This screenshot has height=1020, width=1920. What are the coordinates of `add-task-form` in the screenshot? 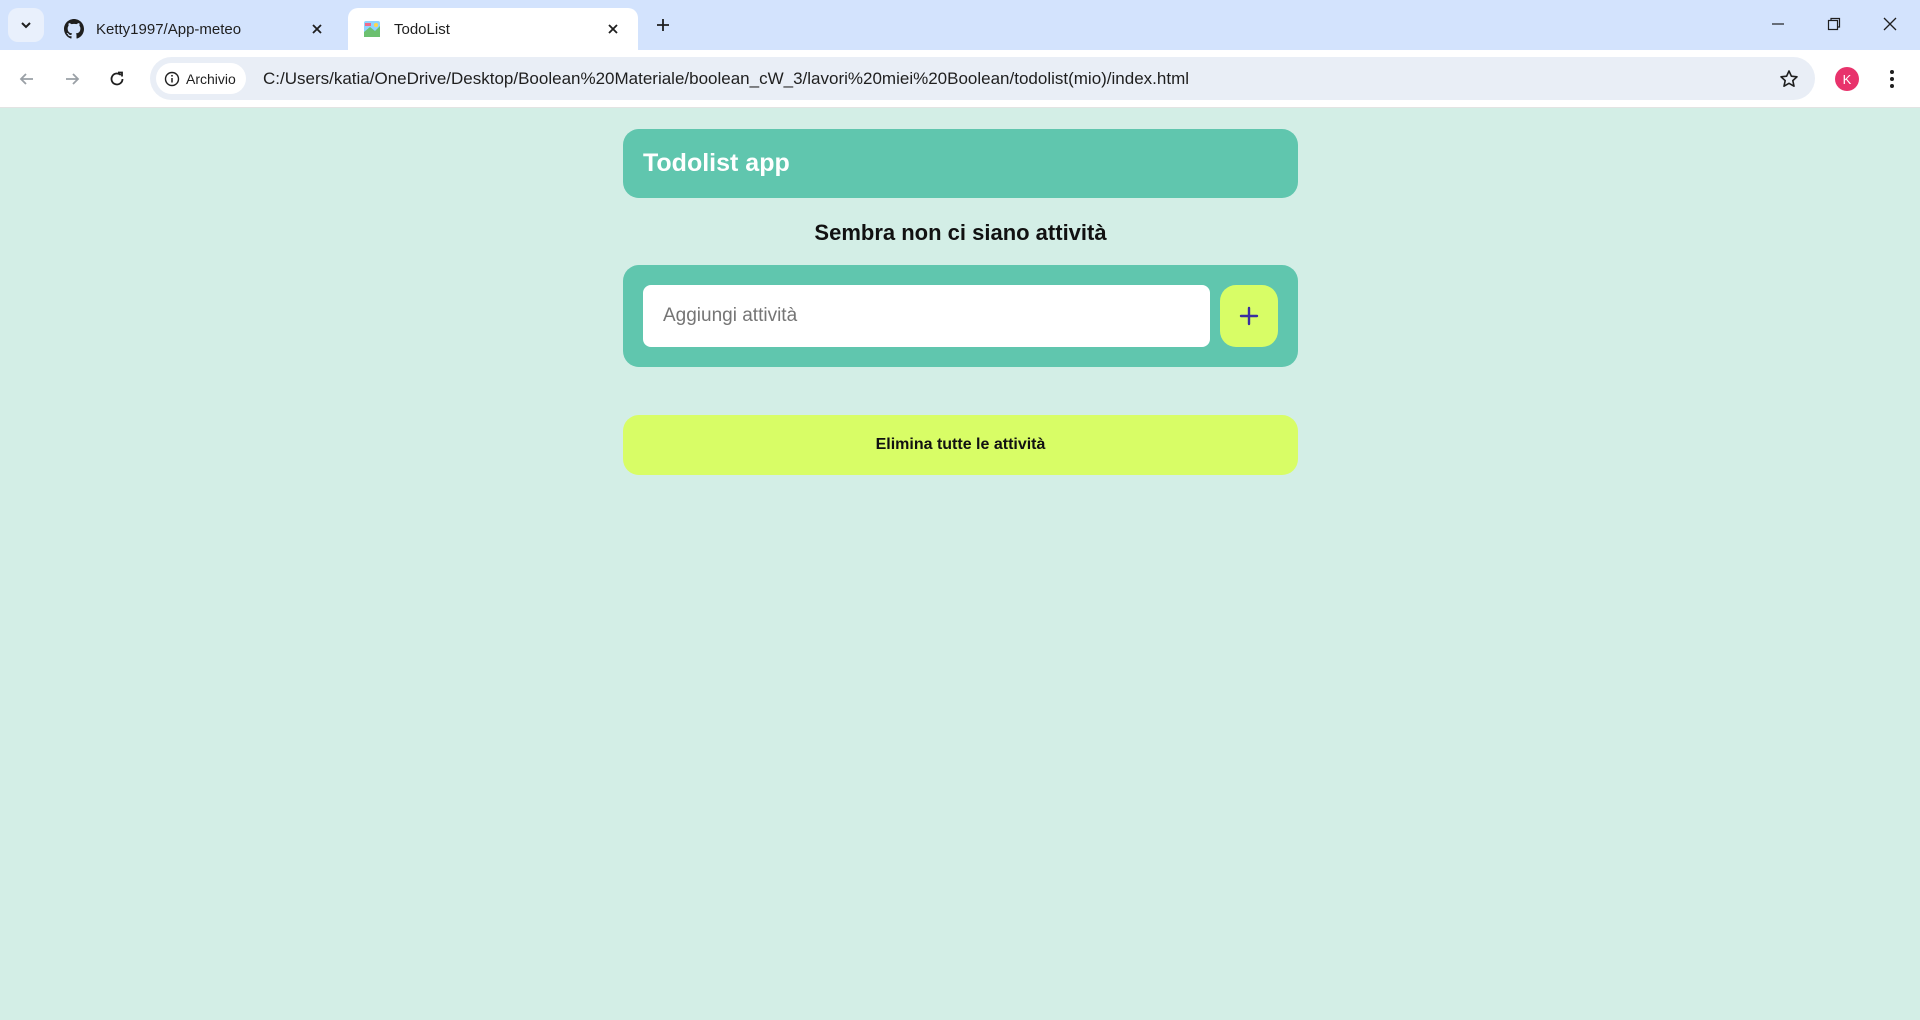 It's located at (960, 316).